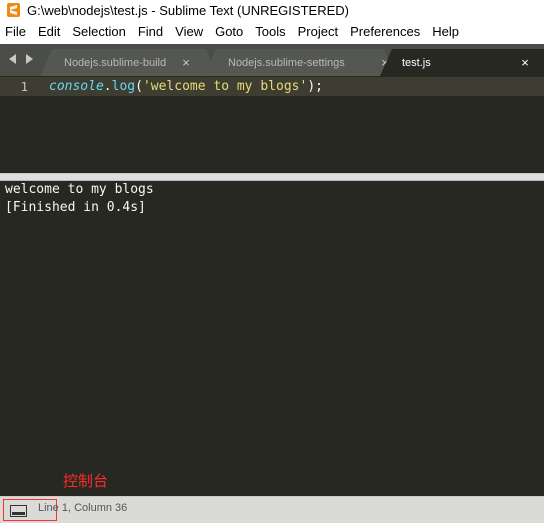  What do you see at coordinates (75, 207) in the screenshot?
I see `console-output-line: [Finished in 0.4s]` at bounding box center [75, 207].